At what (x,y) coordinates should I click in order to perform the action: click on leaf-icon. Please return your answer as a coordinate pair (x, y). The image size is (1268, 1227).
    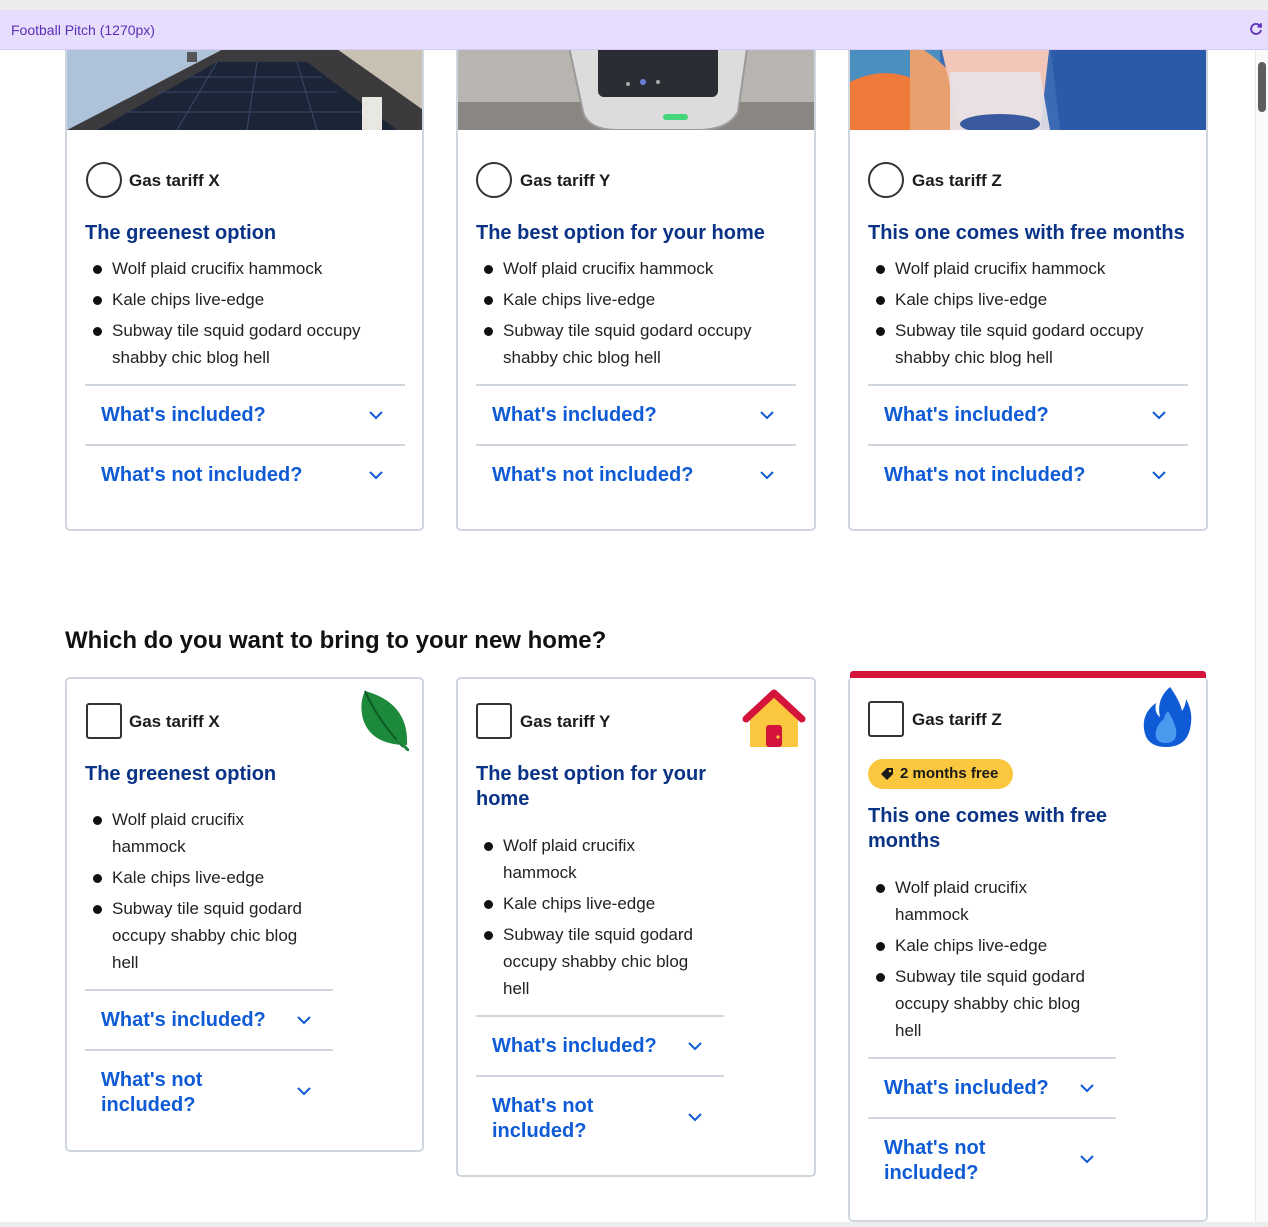
    Looking at the image, I should click on (385, 720).